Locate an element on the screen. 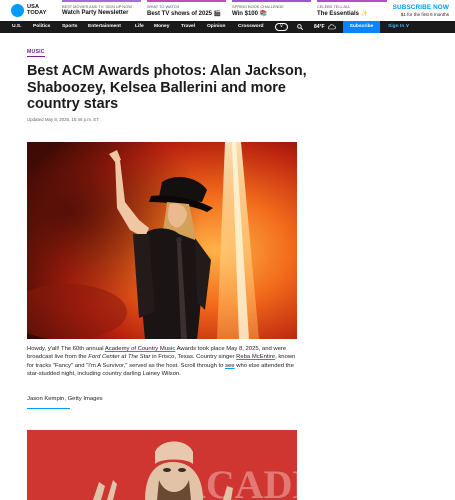 This screenshot has height=500, width=455. promo-kicker: SPRING BOOK CHALLENGE is located at coordinates (258, 6).